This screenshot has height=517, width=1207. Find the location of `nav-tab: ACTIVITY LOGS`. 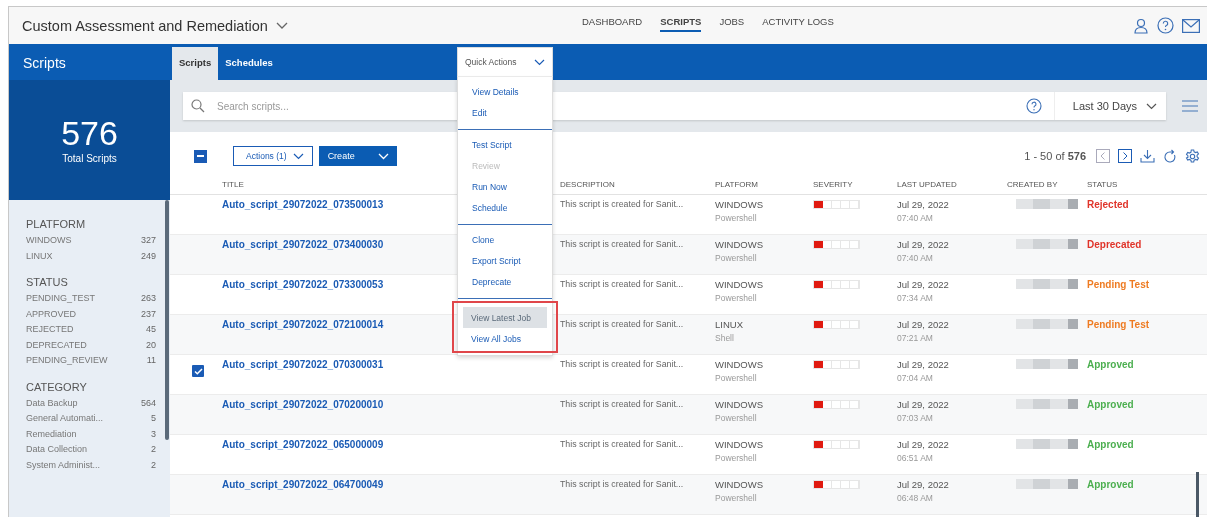

nav-tab: ACTIVITY LOGS is located at coordinates (798, 22).